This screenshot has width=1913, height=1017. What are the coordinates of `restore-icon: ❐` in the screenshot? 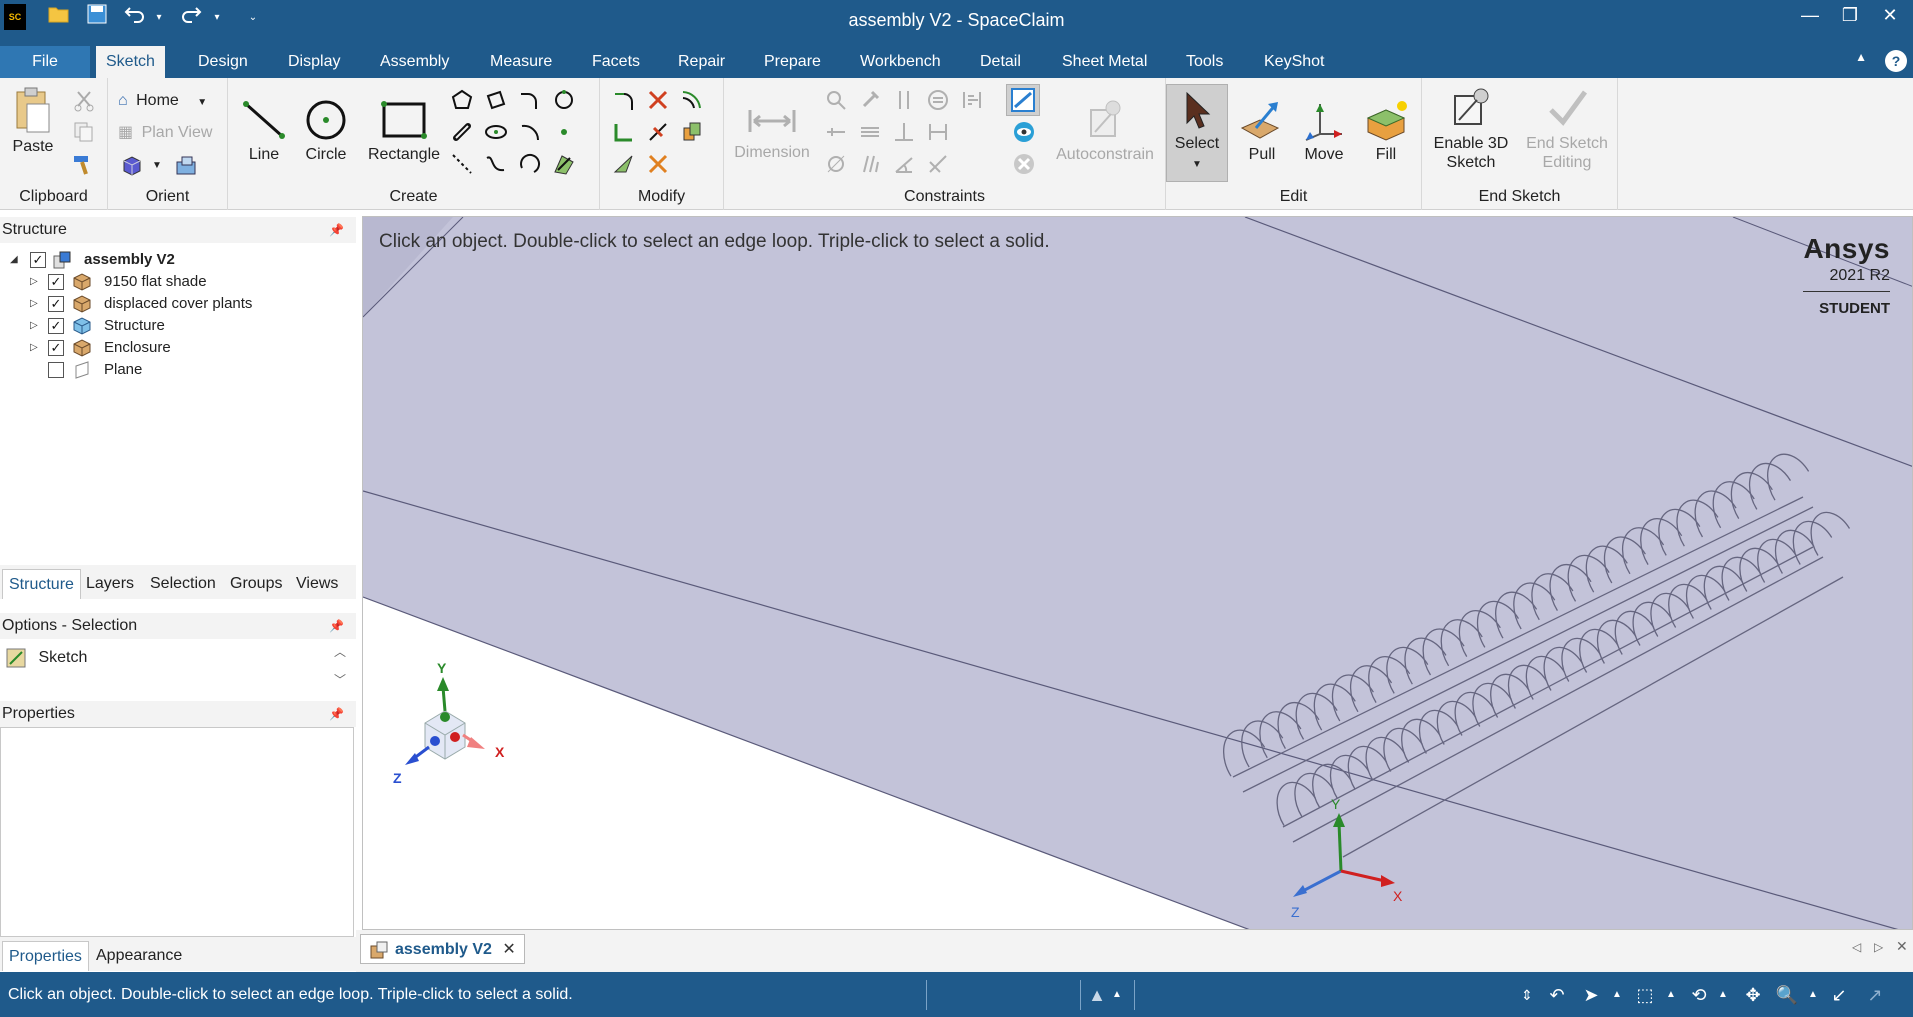 It's located at (1850, 16).